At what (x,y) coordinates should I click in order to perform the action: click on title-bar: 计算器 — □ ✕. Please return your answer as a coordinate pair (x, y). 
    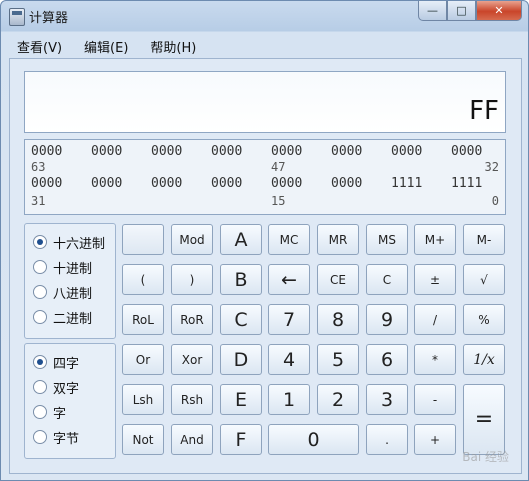
    Looking at the image, I should click on (264, 16).